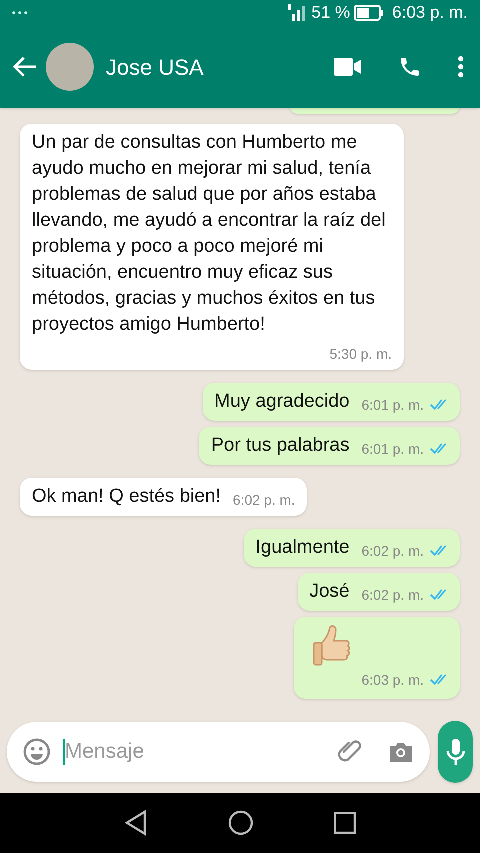 The width and height of the screenshot is (480, 853). Describe the element at coordinates (127, 497) in the screenshot. I see `message-text: Ok man! Q estés bien!` at that location.